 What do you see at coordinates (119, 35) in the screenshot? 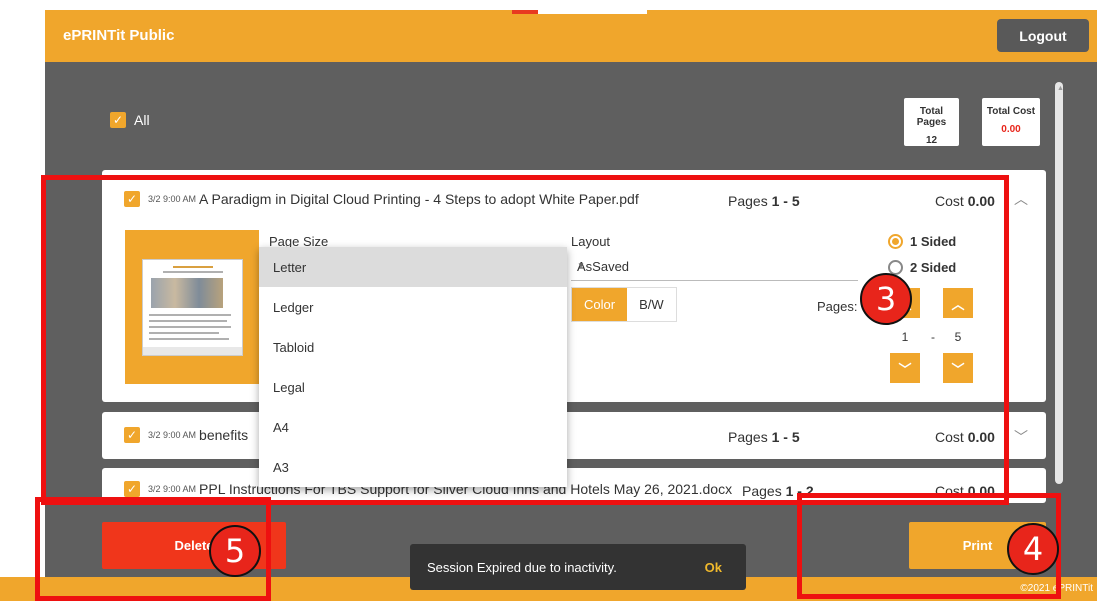
I see `app-title: ePRINTit Public` at bounding box center [119, 35].